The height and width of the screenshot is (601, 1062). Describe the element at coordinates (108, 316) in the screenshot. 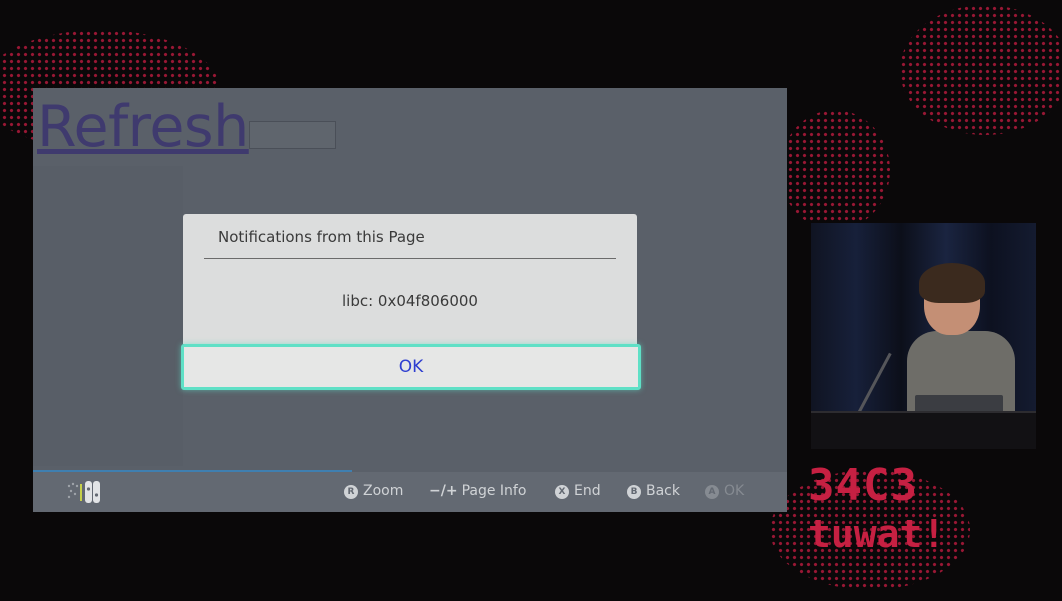

I see `page-background-panel` at that location.